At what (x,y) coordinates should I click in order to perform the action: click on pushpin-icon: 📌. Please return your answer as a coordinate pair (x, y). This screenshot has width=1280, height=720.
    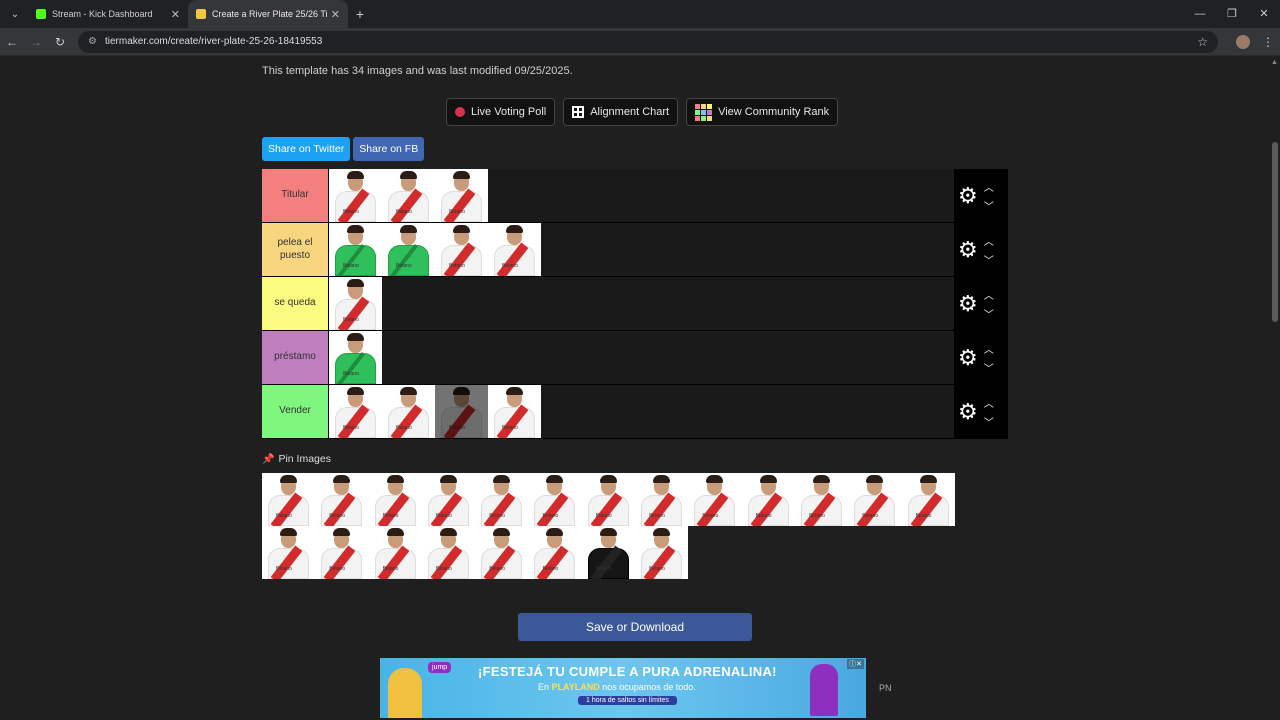
    Looking at the image, I should click on (268, 459).